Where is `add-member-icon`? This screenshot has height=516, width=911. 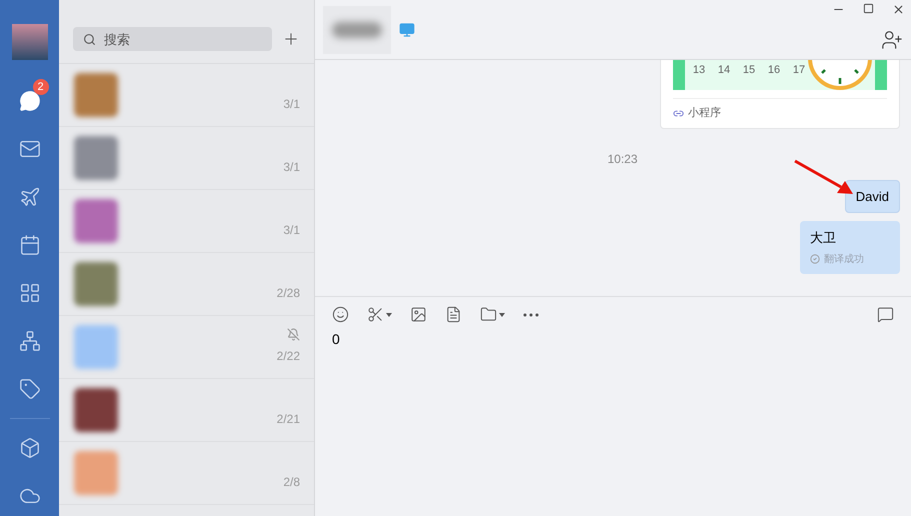 add-member-icon is located at coordinates (892, 39).